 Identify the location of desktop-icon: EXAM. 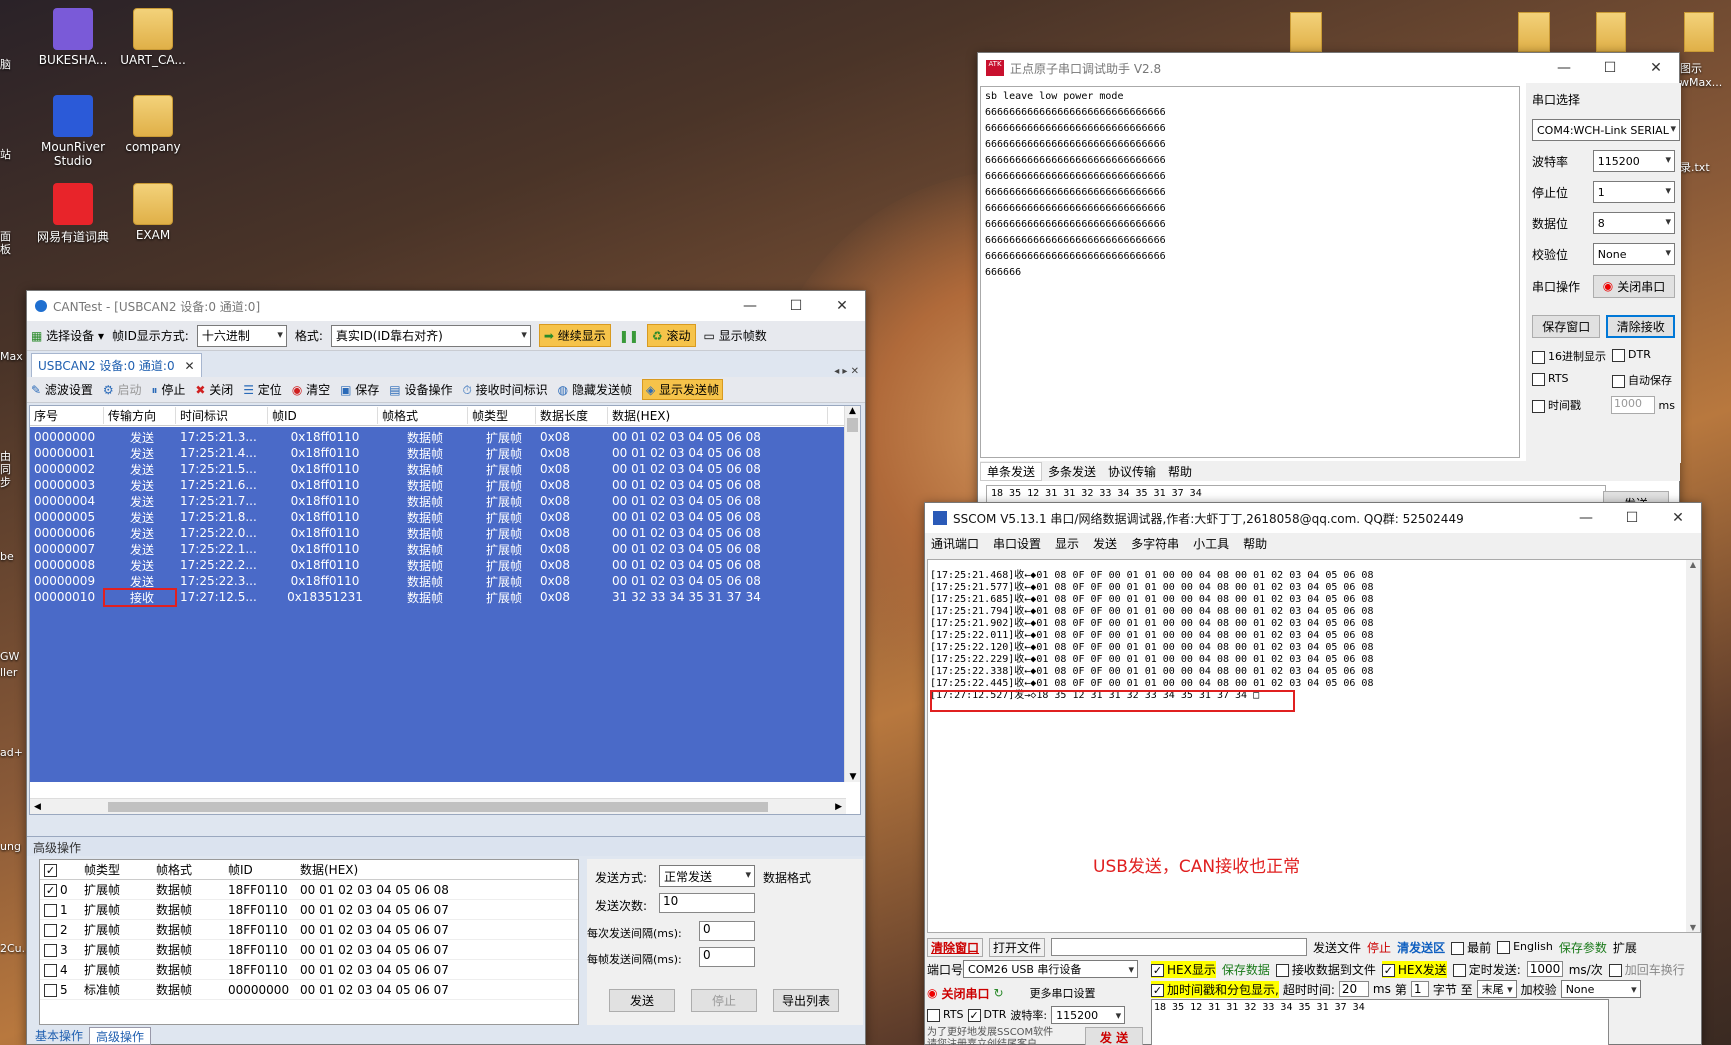
(153, 212).